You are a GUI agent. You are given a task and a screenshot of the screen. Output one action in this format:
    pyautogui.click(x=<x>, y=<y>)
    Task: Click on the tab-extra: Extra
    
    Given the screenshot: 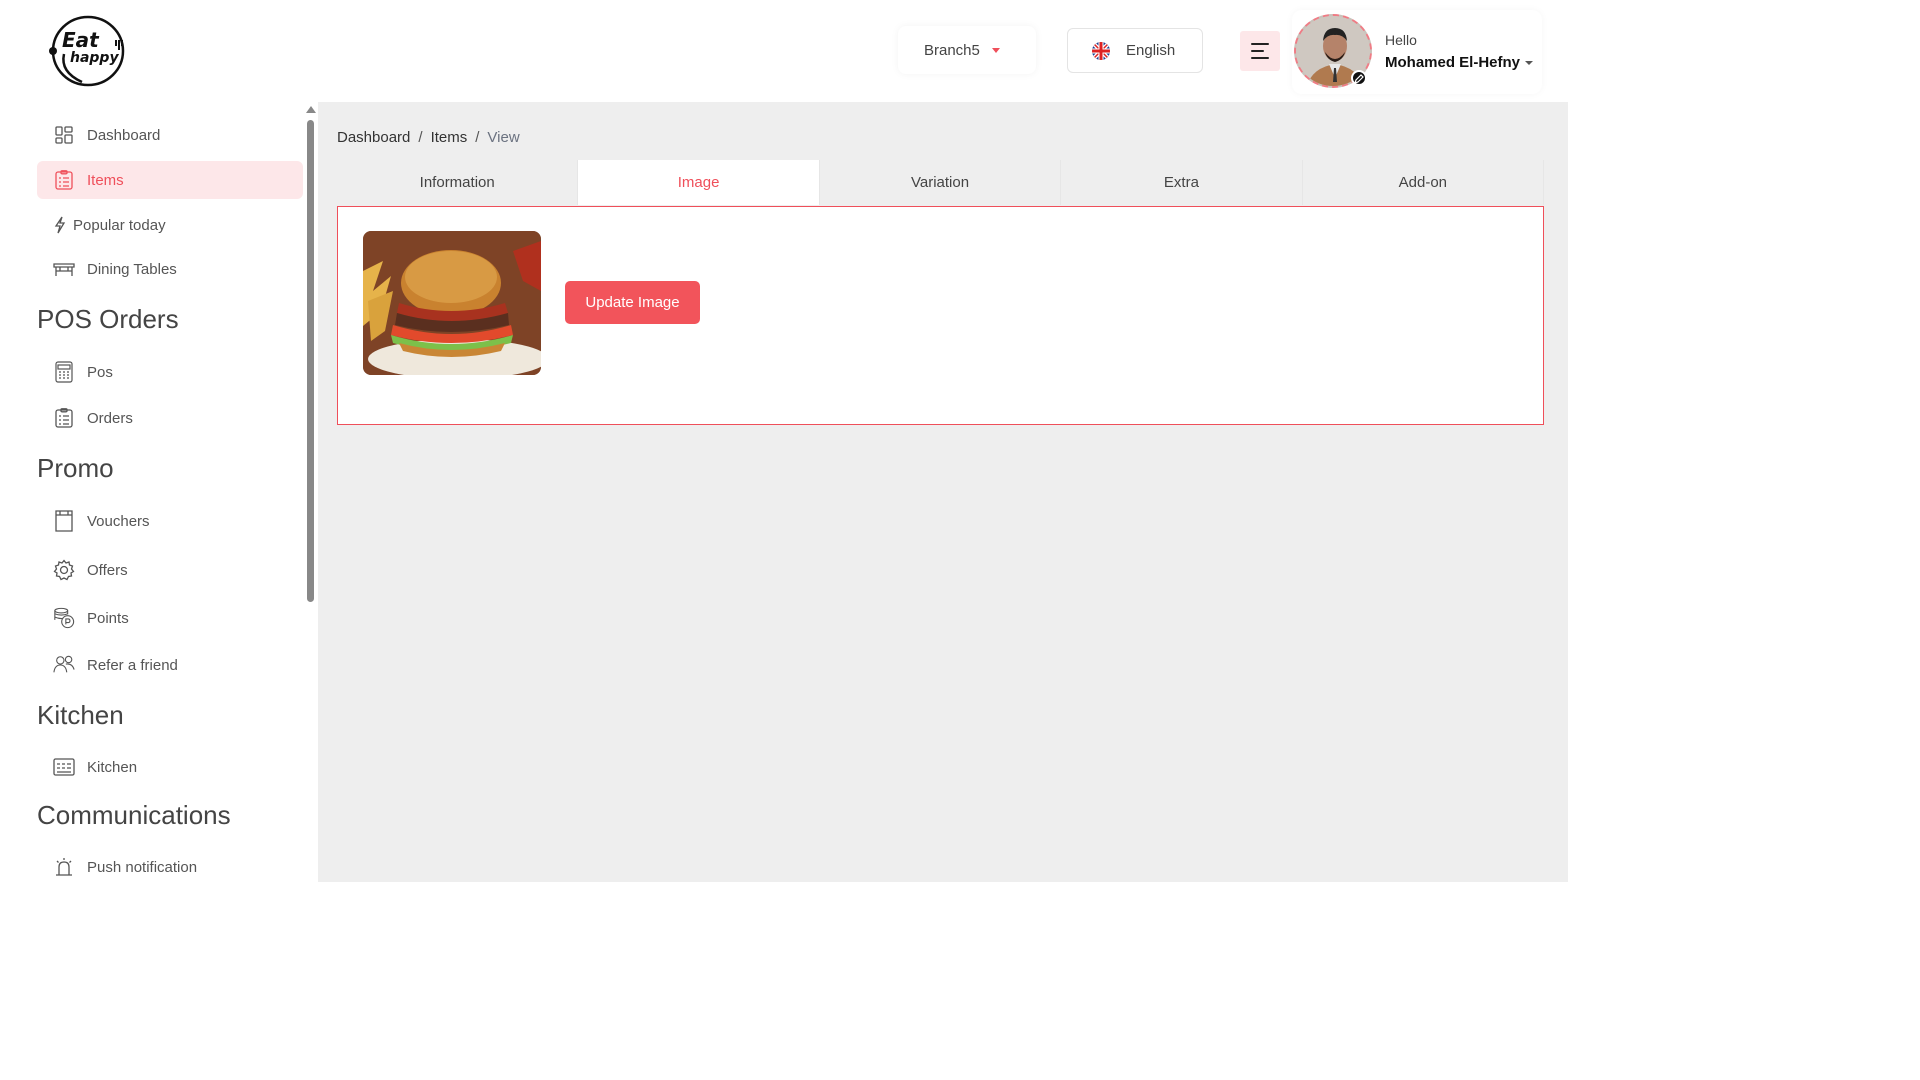 What is the action you would take?
    pyautogui.click(x=1182, y=182)
    